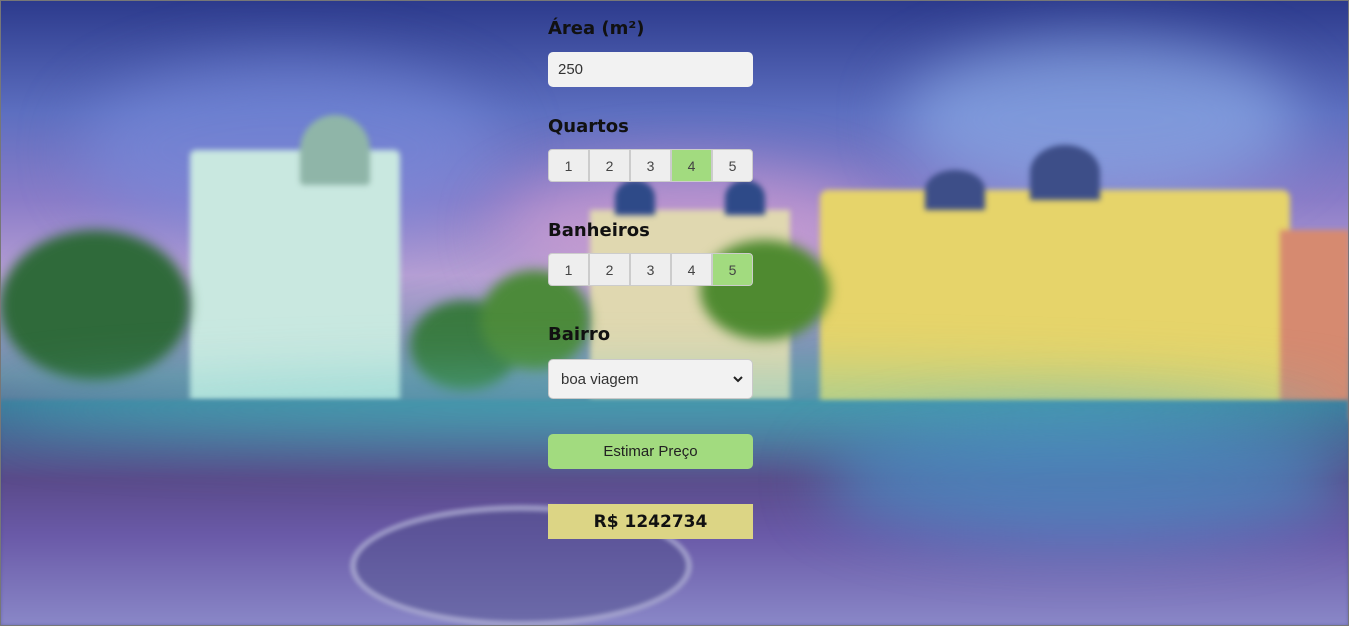  What do you see at coordinates (579, 334) in the screenshot?
I see `bairro-label: Bairro` at bounding box center [579, 334].